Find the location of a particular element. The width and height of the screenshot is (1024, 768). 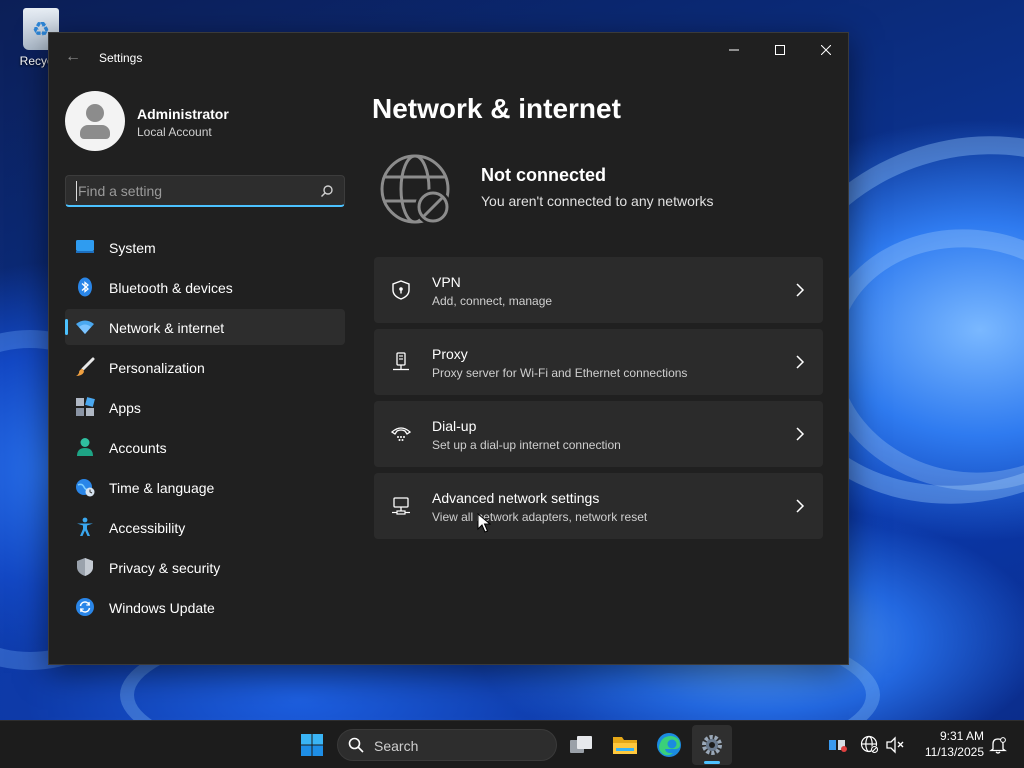

brush-icon is located at coordinates (85, 367).